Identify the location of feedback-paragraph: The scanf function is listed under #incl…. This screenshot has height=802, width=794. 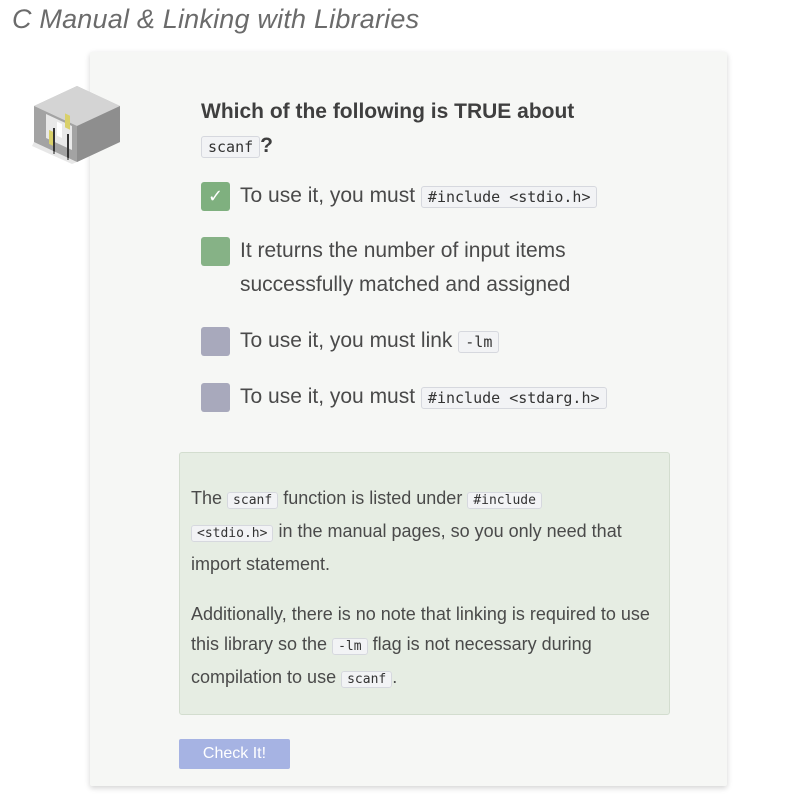
(424, 531).